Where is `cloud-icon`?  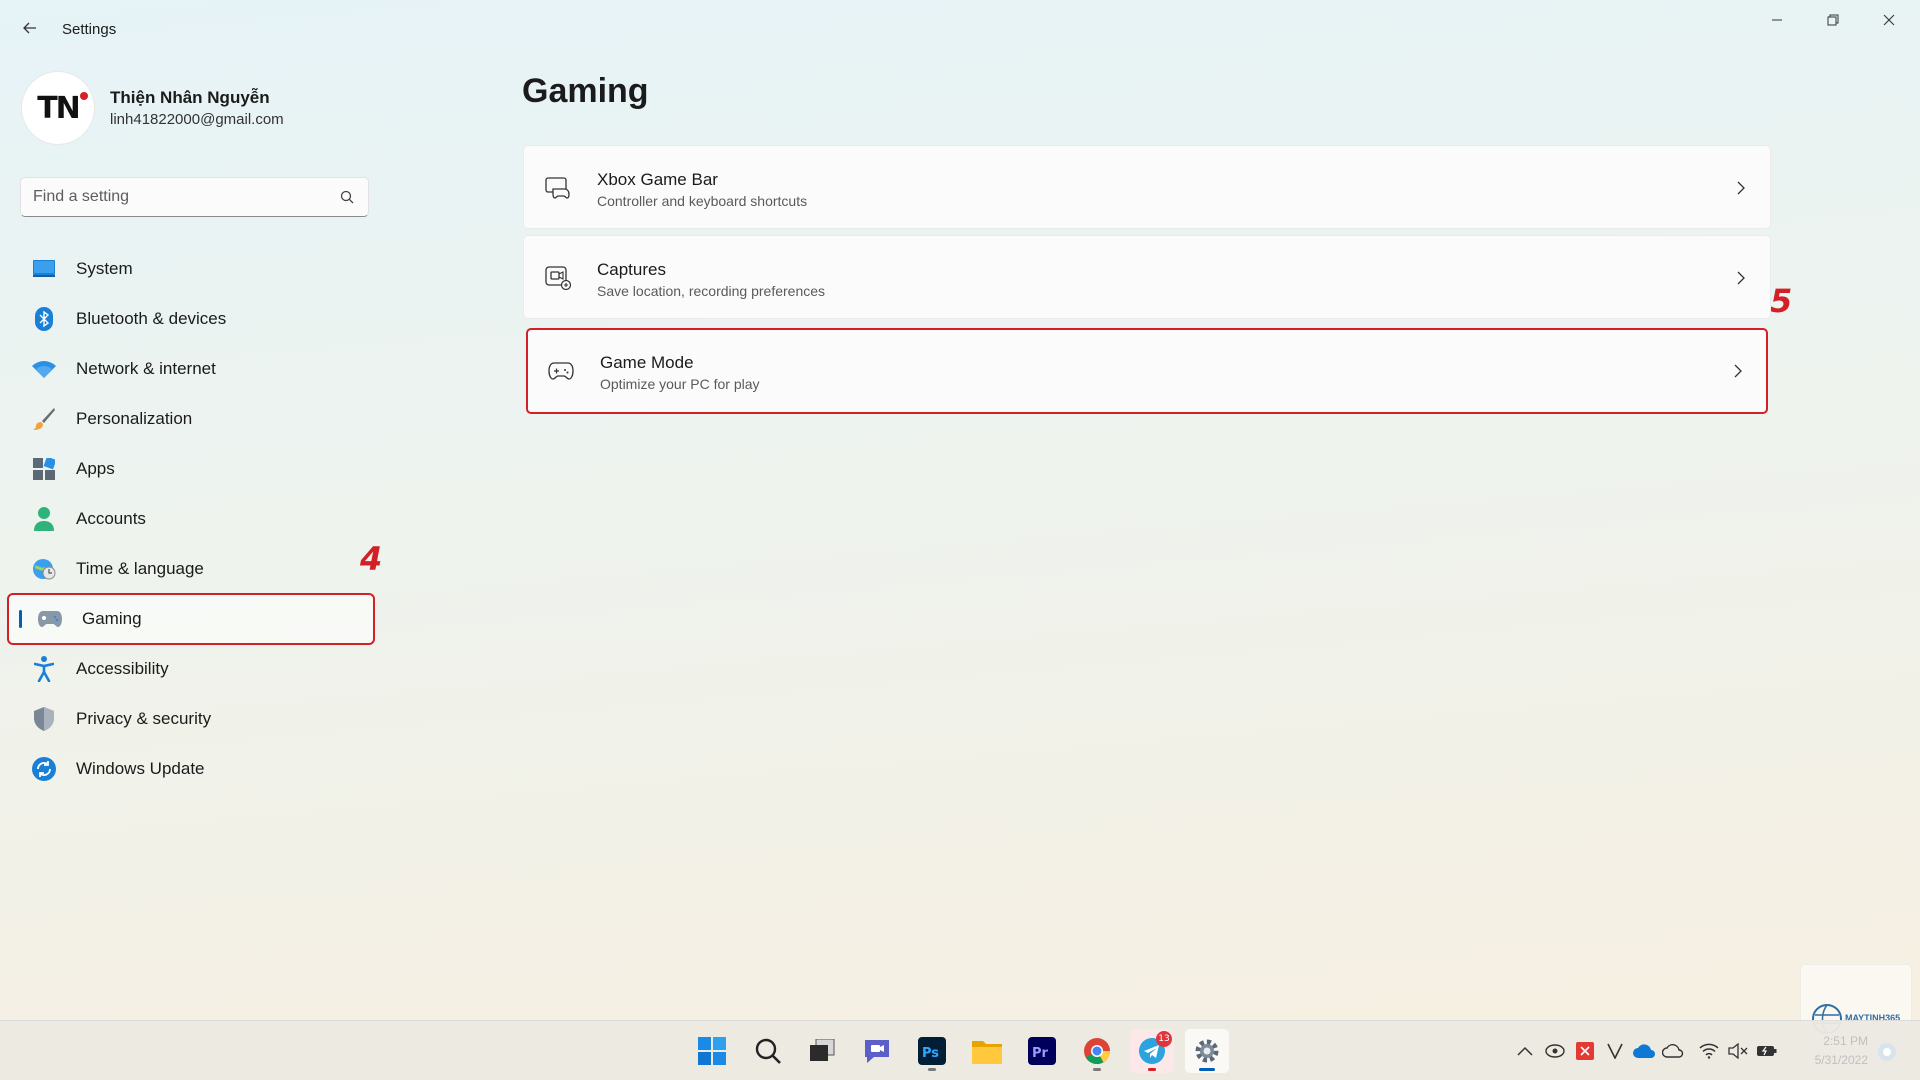
cloud-icon is located at coordinates (1673, 1051).